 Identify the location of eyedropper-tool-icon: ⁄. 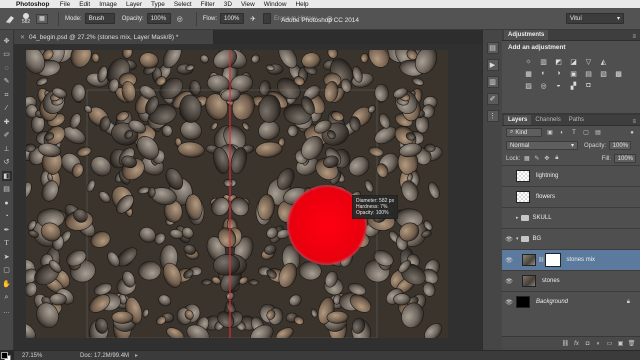
(7, 109).